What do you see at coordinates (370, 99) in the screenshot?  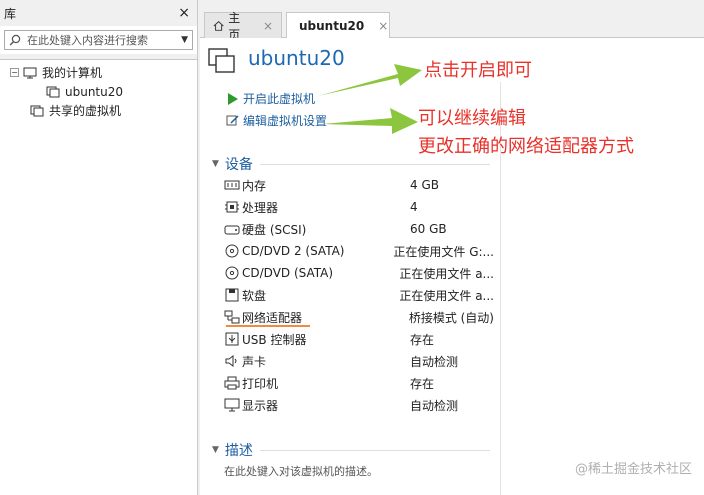 I see `annotation-arrows` at bounding box center [370, 99].